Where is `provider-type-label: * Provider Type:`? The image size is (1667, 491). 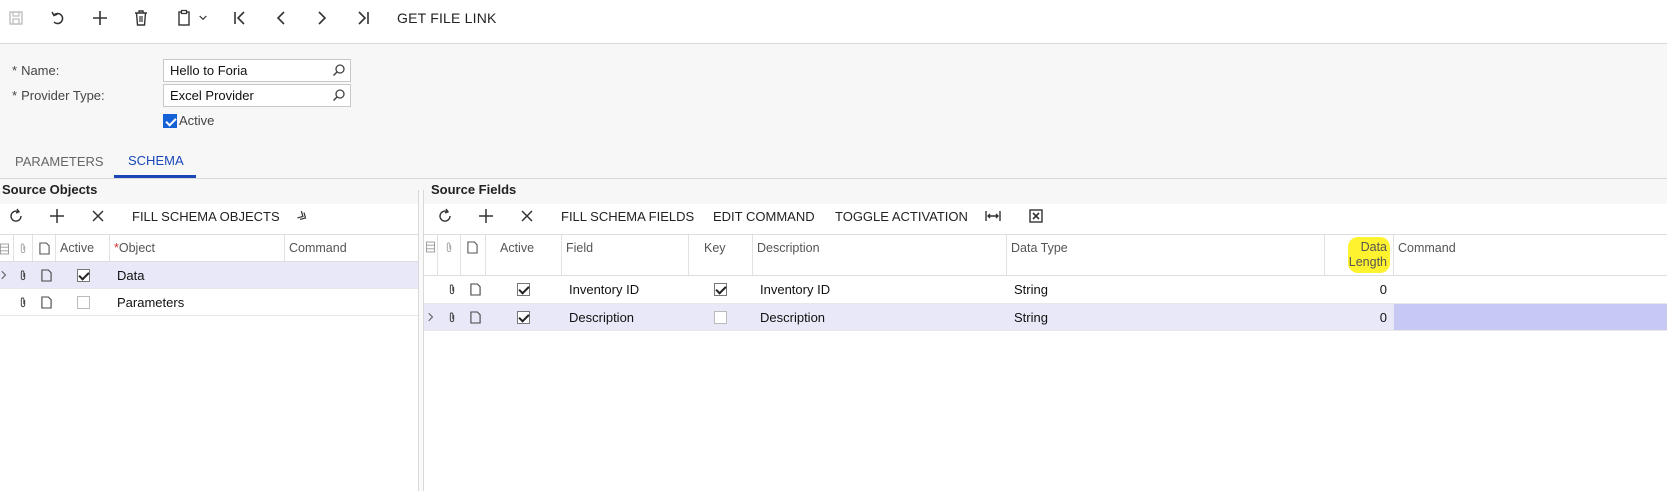
provider-type-label: * Provider Type: is located at coordinates (58, 95).